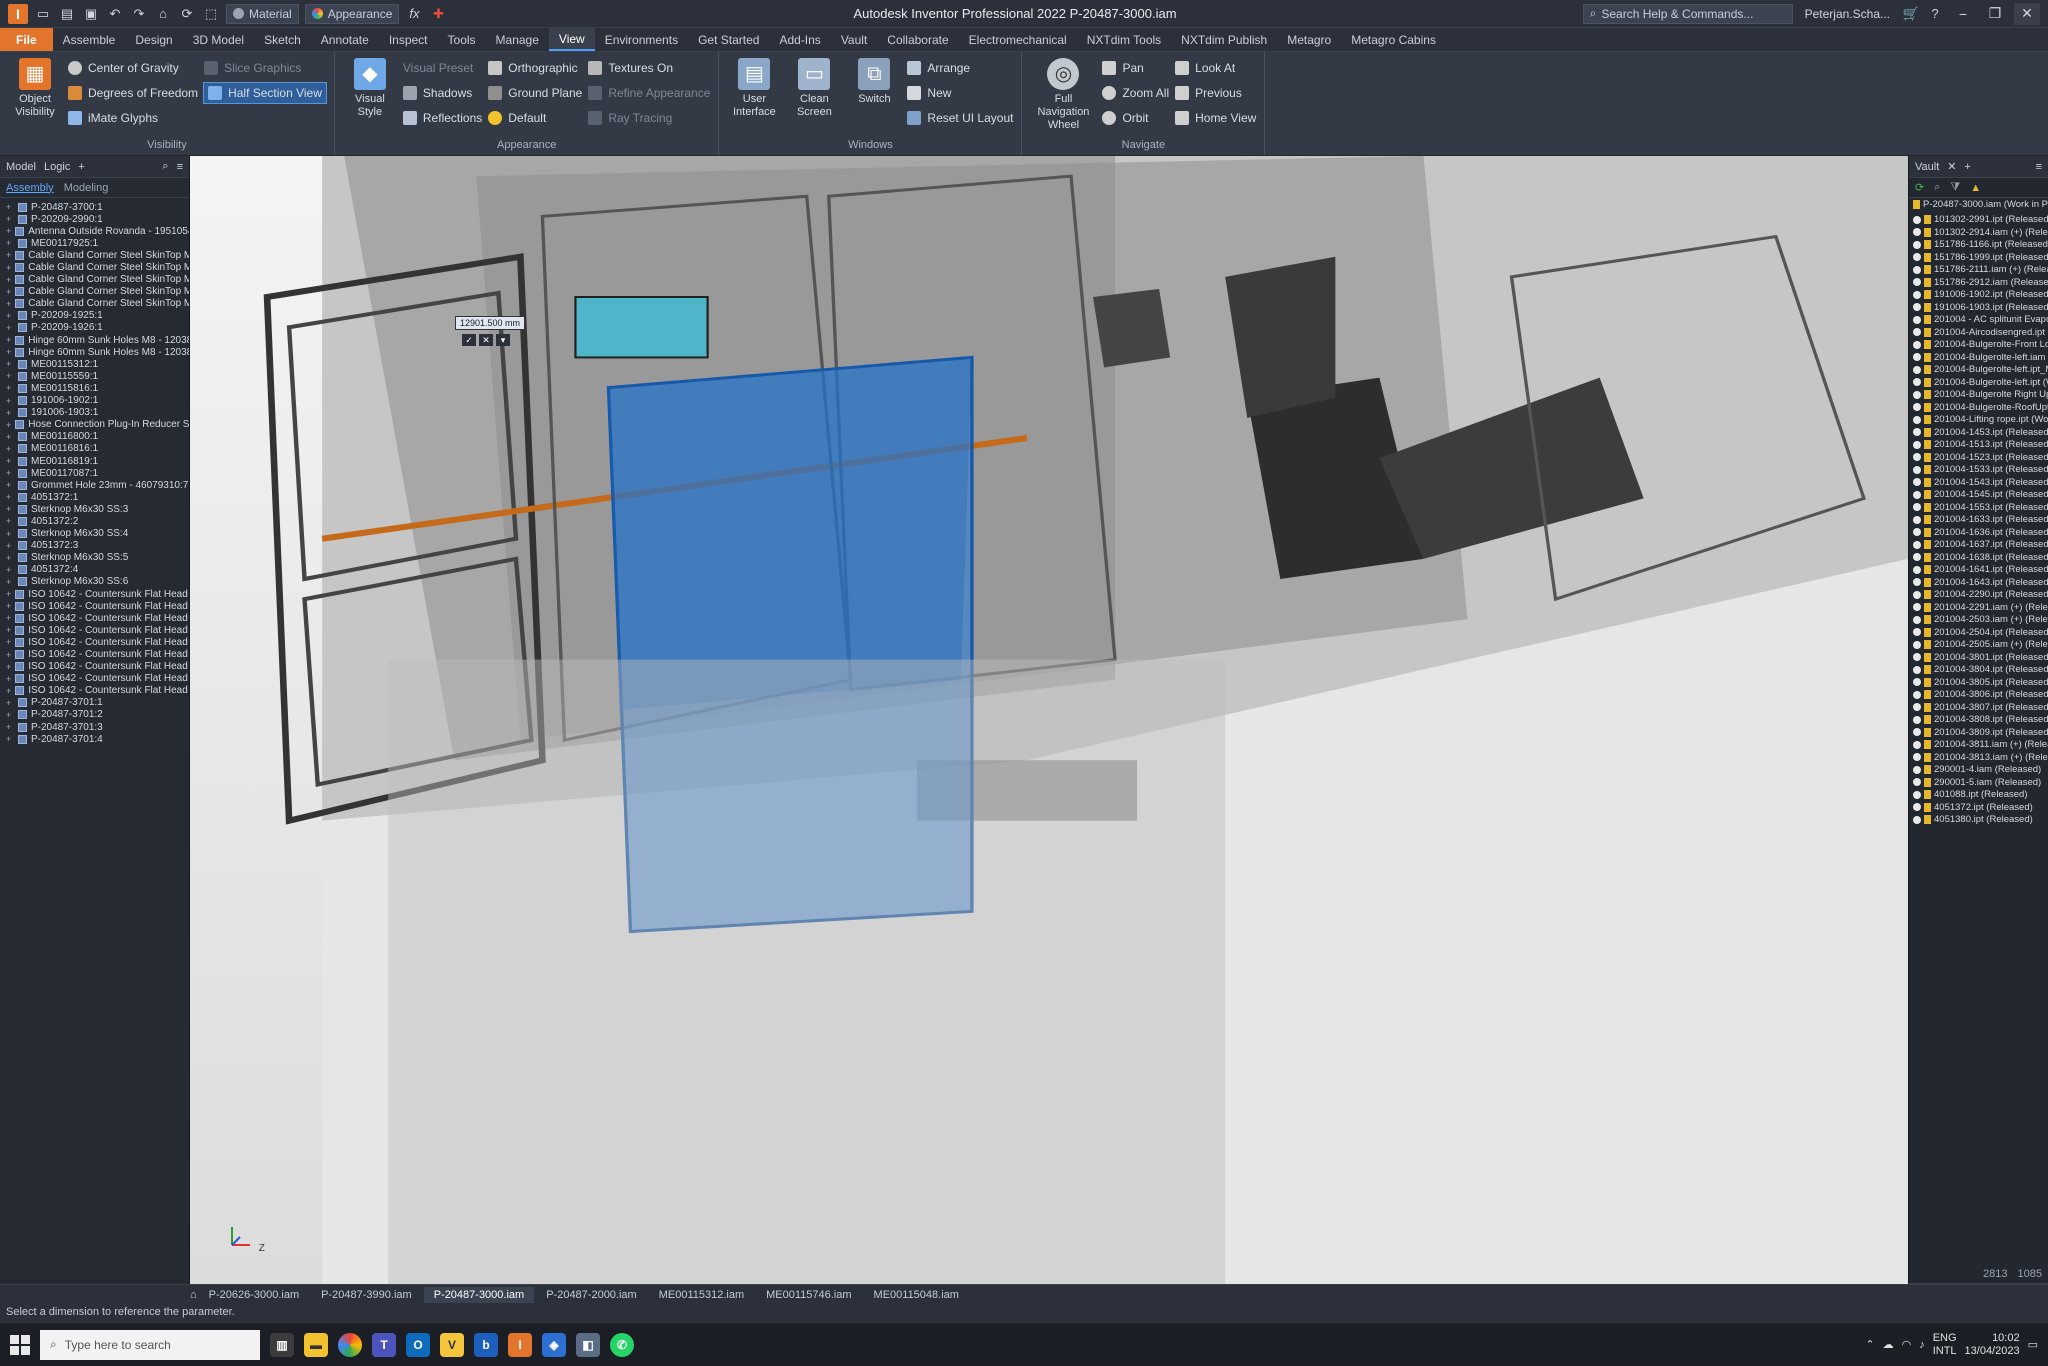 The width and height of the screenshot is (2048, 1366). What do you see at coordinates (94, 401) in the screenshot?
I see `browser-tree-item: +191006-1902:1` at bounding box center [94, 401].